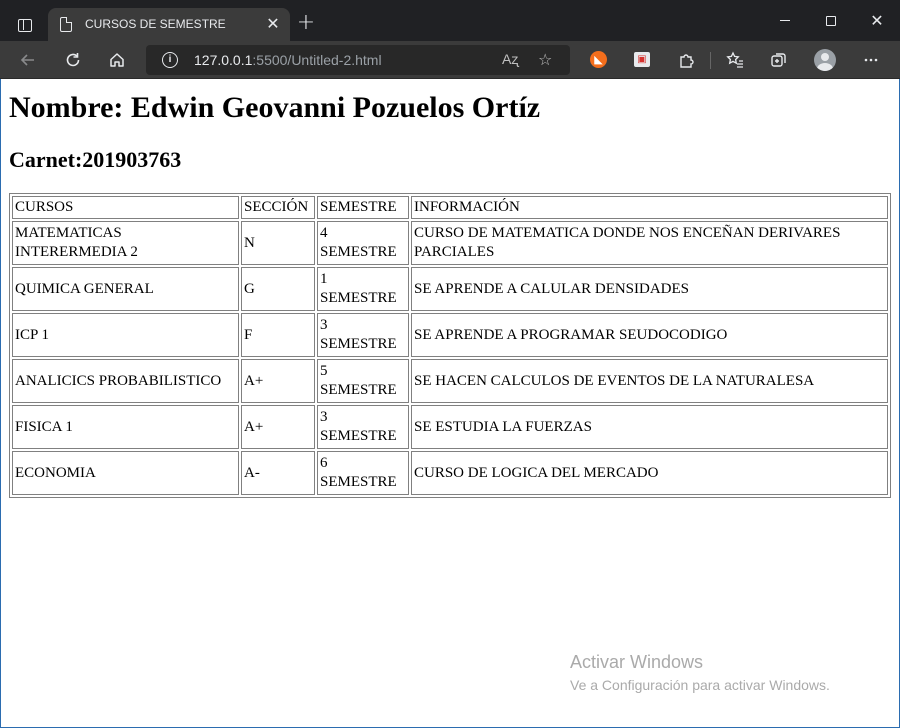  What do you see at coordinates (170, 60) in the screenshot?
I see `site-info-icon: i` at bounding box center [170, 60].